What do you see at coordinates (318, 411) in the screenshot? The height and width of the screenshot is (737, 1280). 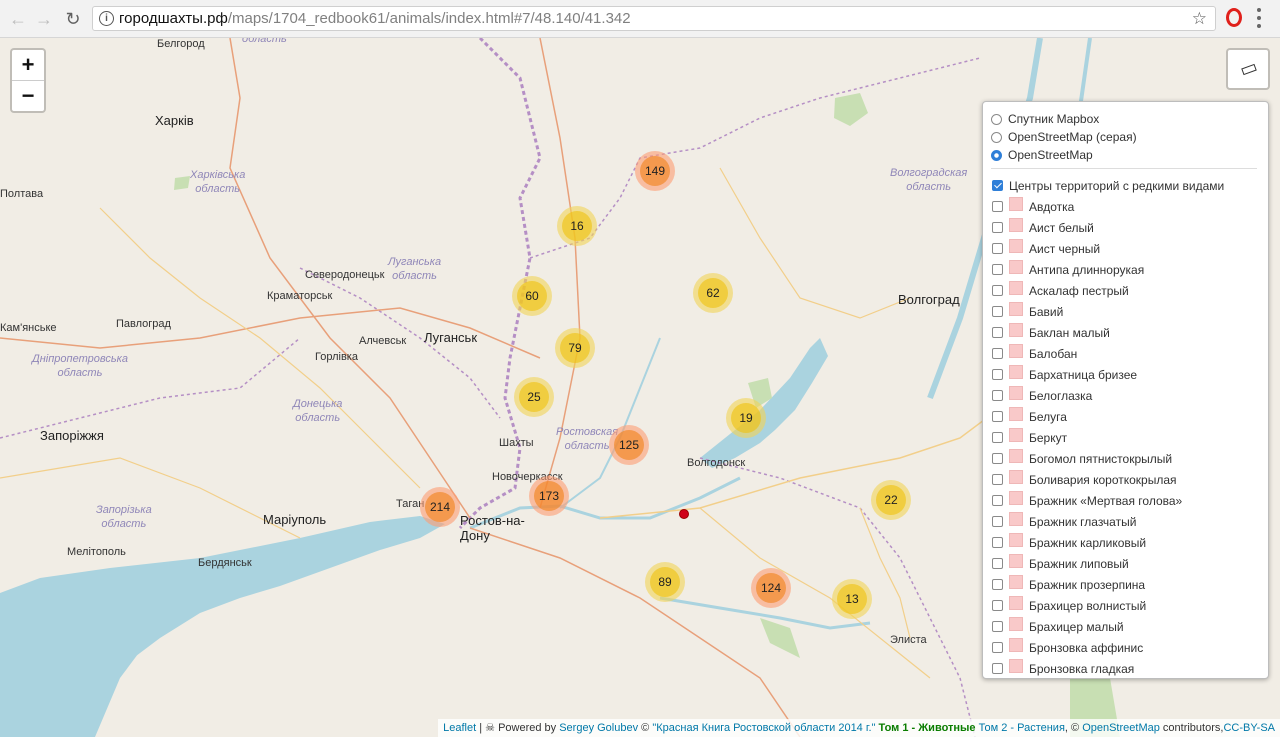 I see `label-donetsk-obl: Донецька область` at bounding box center [318, 411].